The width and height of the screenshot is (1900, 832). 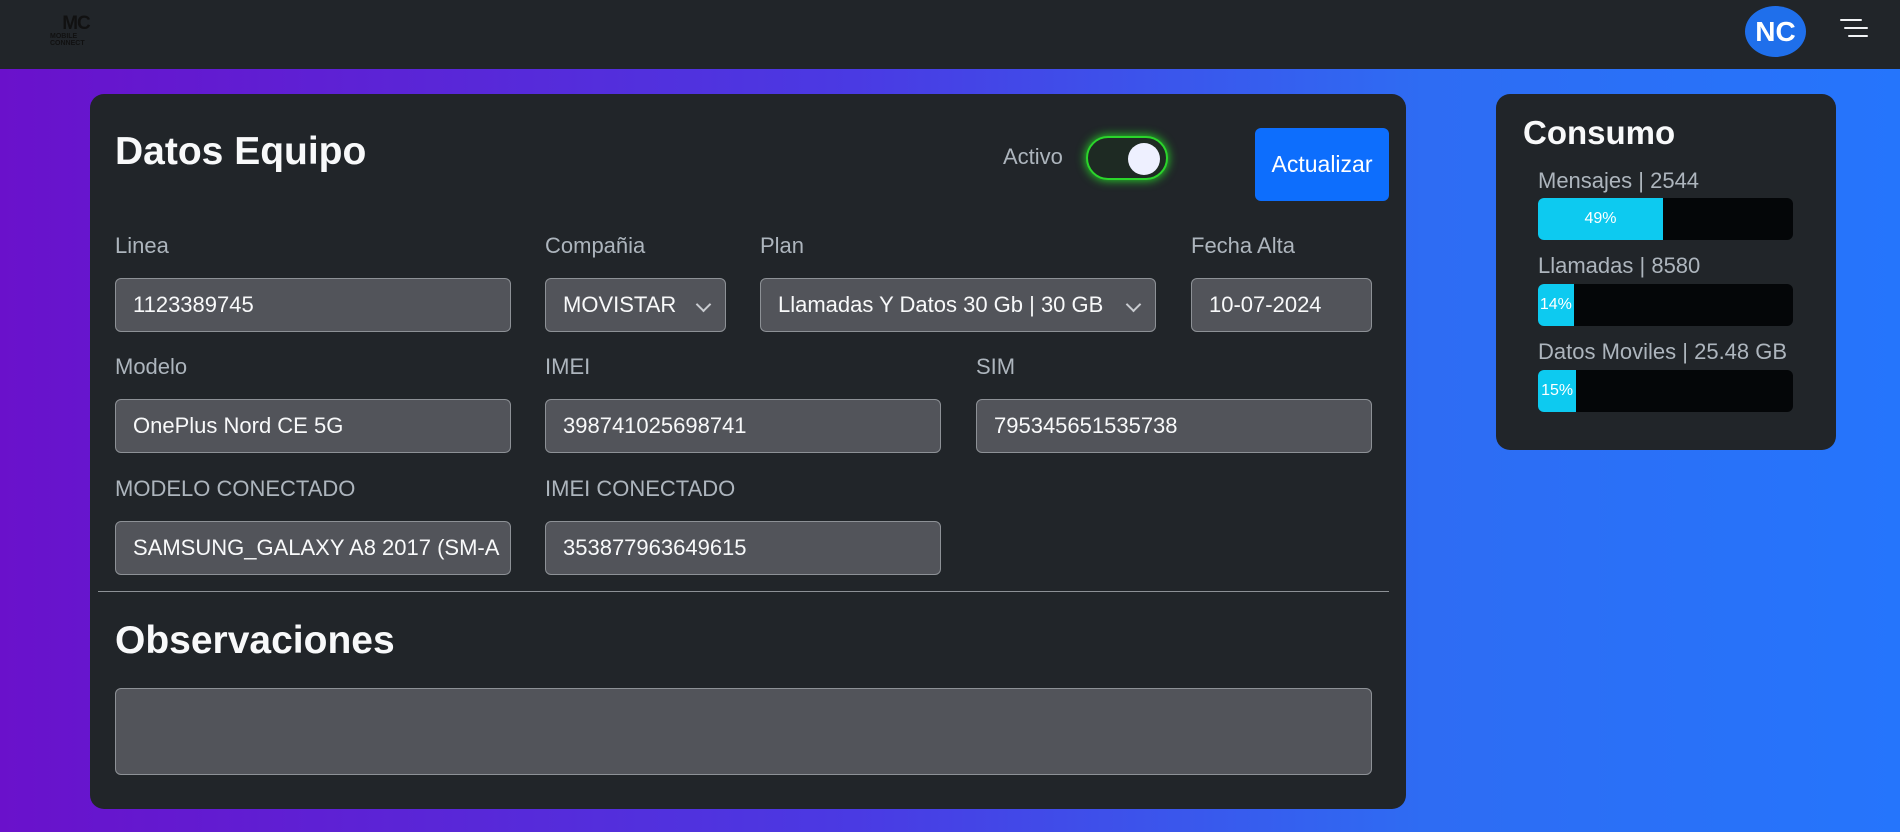 I want to click on linea-label: Linea, so click(x=142, y=245).